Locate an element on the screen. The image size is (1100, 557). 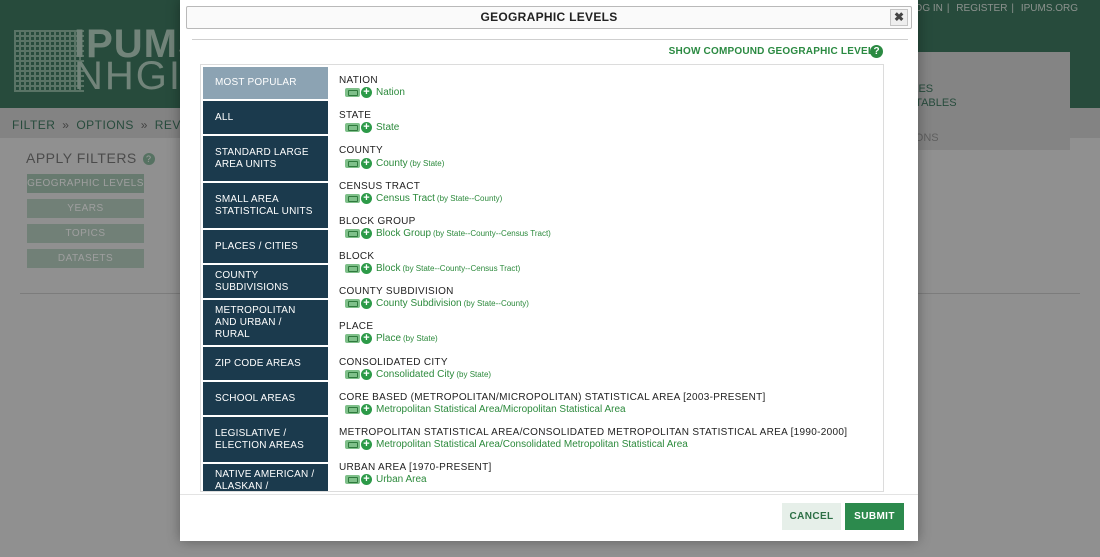
geographic-level-options: + County (by State) is located at coordinates (394, 163).